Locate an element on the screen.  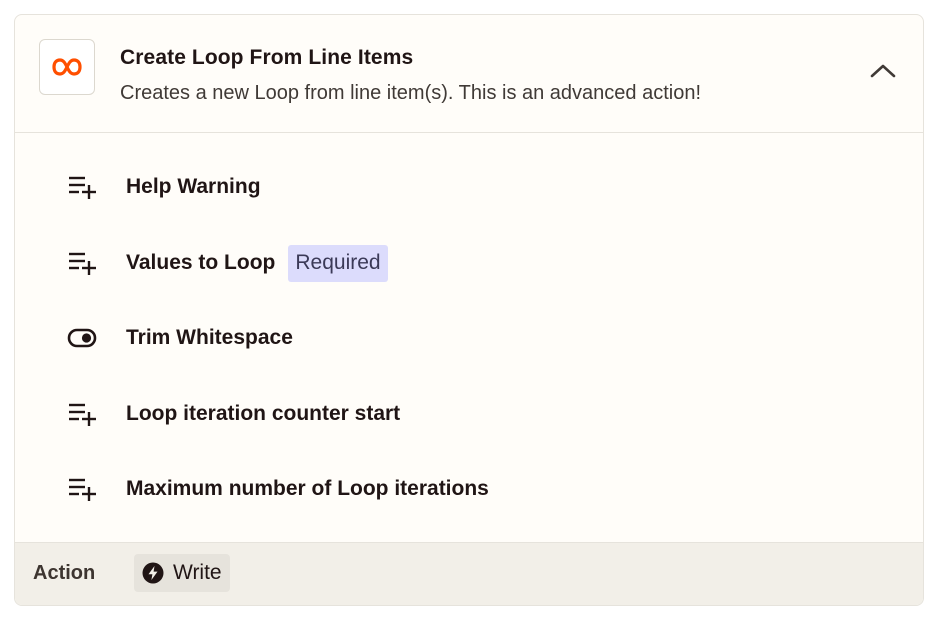
loop-app-icon is located at coordinates (67, 67).